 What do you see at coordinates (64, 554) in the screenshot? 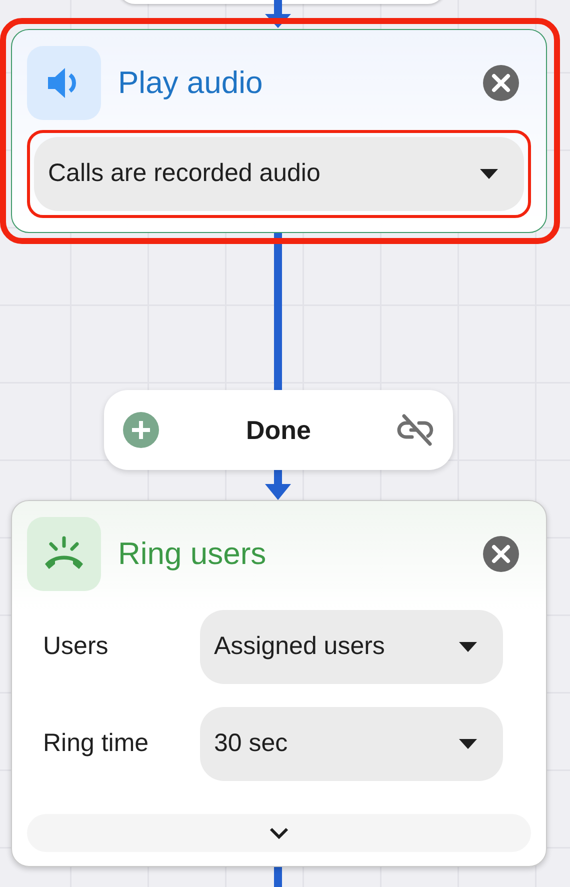
I see `phone-ringing-icon` at bounding box center [64, 554].